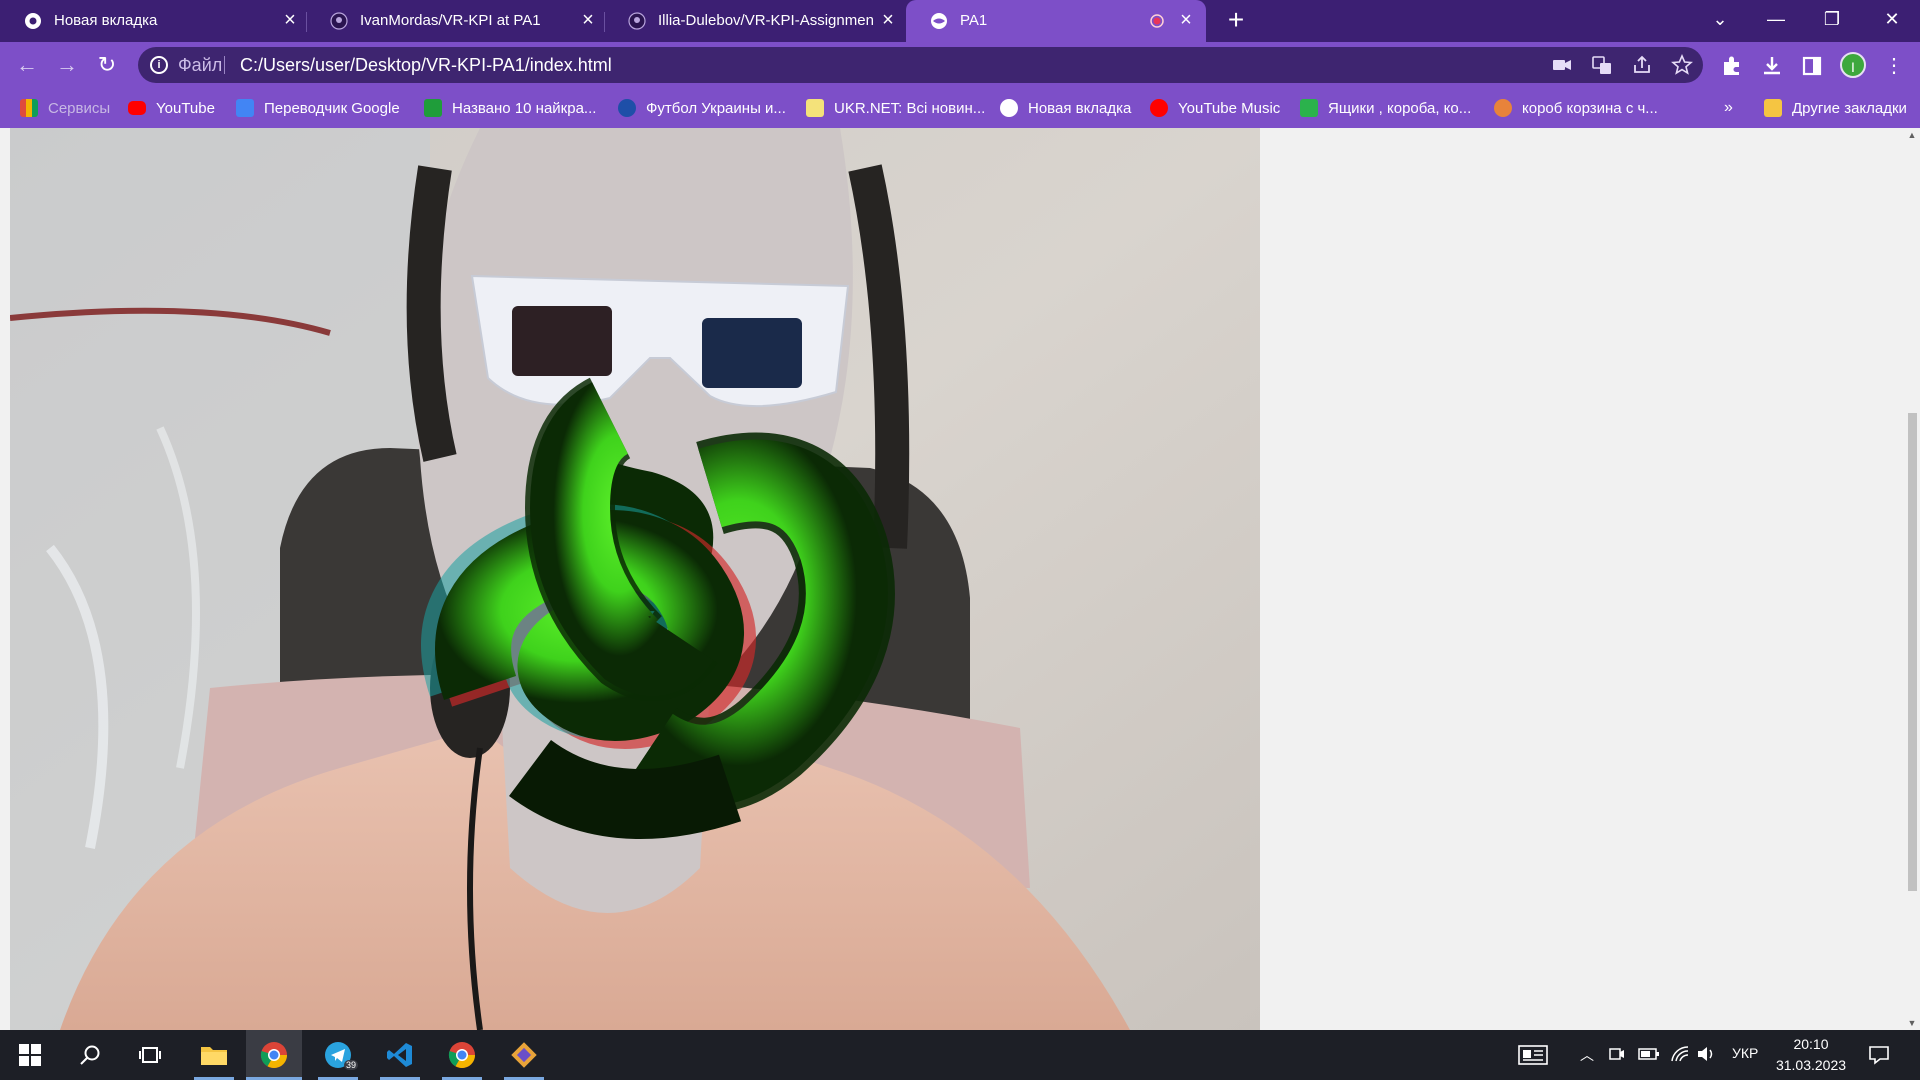  Describe the element at coordinates (1602, 65) in the screenshot. I see `translate-icon` at that location.